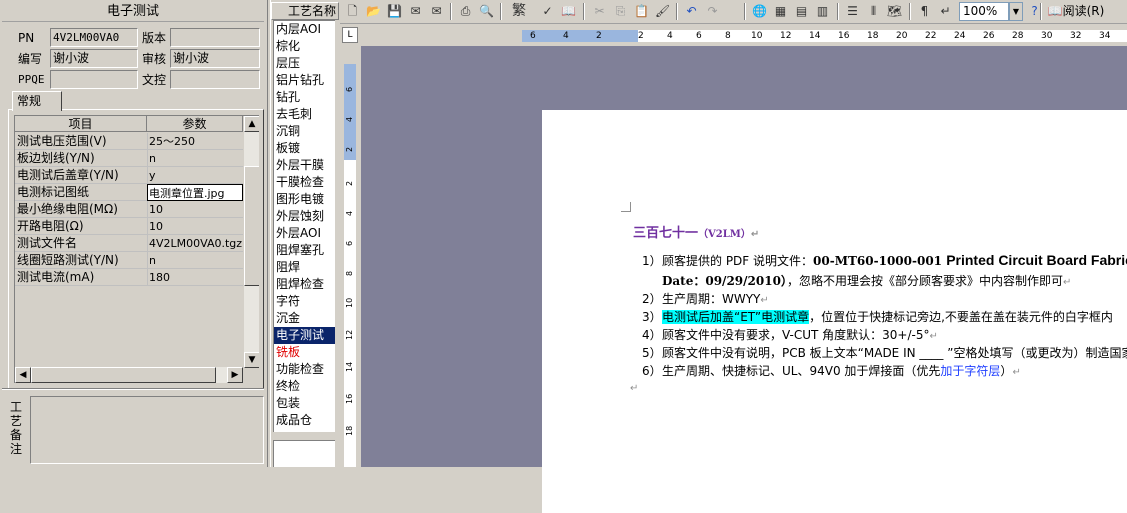  What do you see at coordinates (251, 226) in the screenshot?
I see `vertical-scroll-thumb` at bounding box center [251, 226].